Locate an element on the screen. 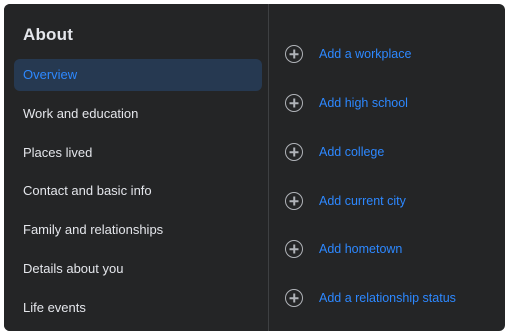 This screenshot has width=509, height=335. sidebar-item-contact-and-basic-info: Contact and basic info is located at coordinates (138, 191).